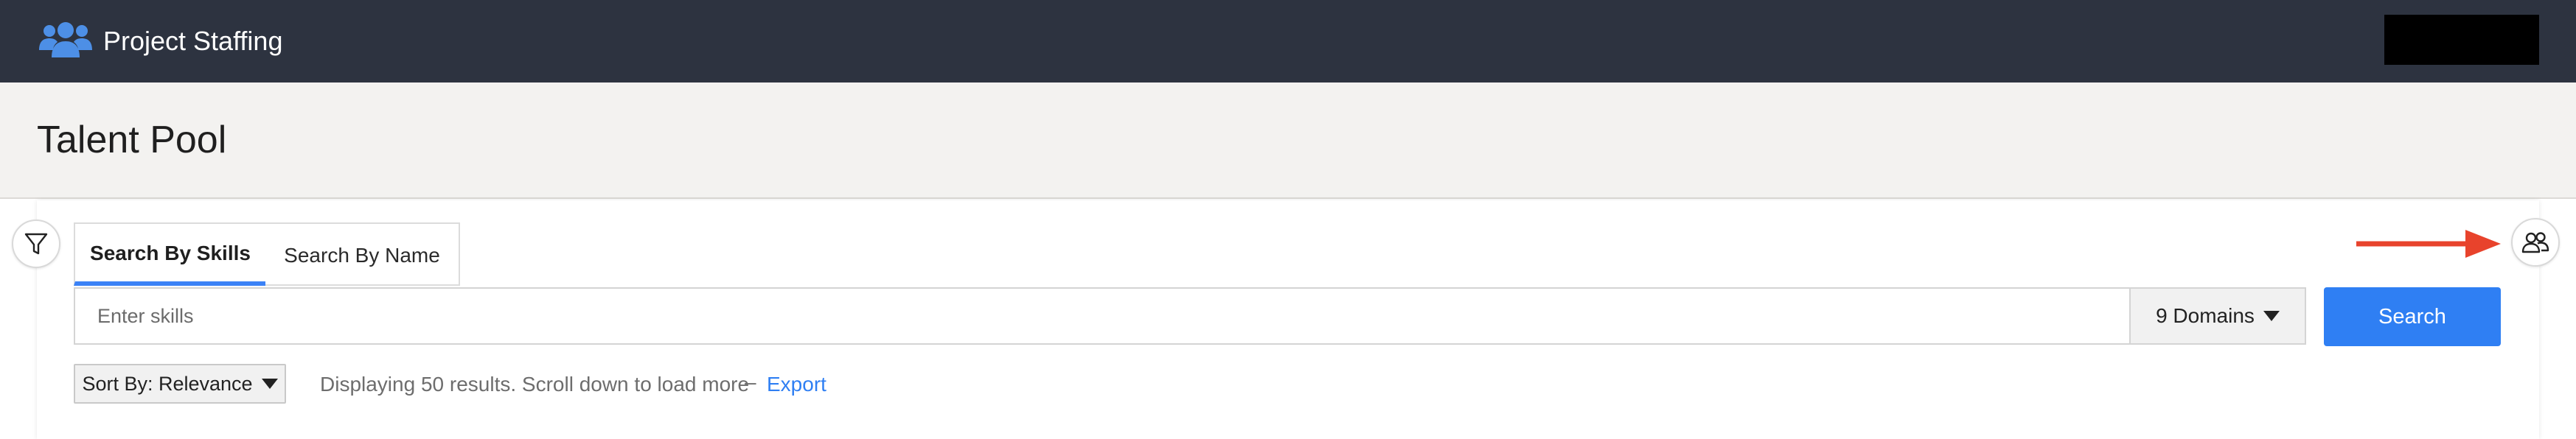 The height and width of the screenshot is (439, 2576). I want to click on app-title: Project Staffing, so click(193, 41).